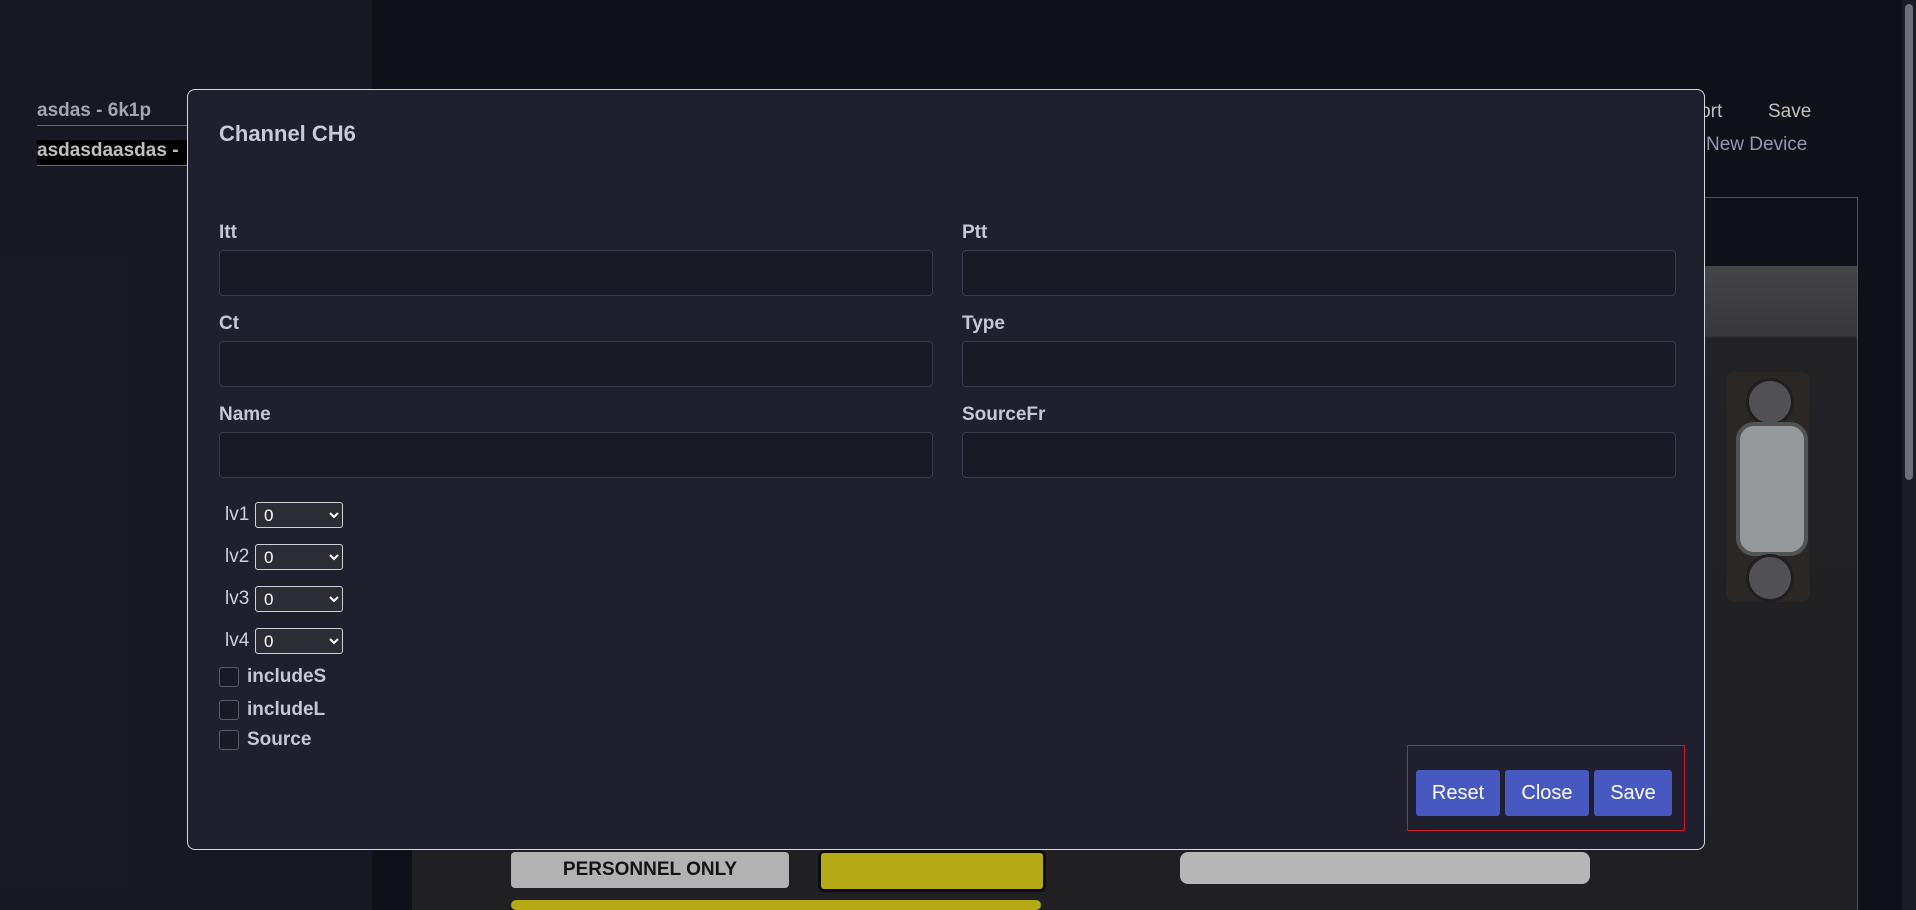  What do you see at coordinates (237, 640) in the screenshot?
I see `lv4-label: lv4` at bounding box center [237, 640].